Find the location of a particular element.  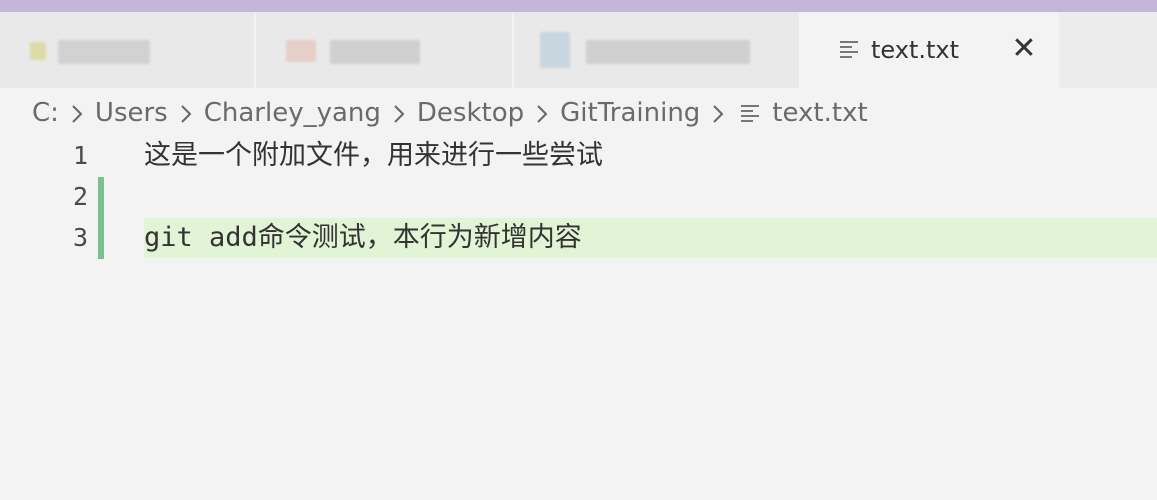

line-number: 2 is located at coordinates (80, 196).